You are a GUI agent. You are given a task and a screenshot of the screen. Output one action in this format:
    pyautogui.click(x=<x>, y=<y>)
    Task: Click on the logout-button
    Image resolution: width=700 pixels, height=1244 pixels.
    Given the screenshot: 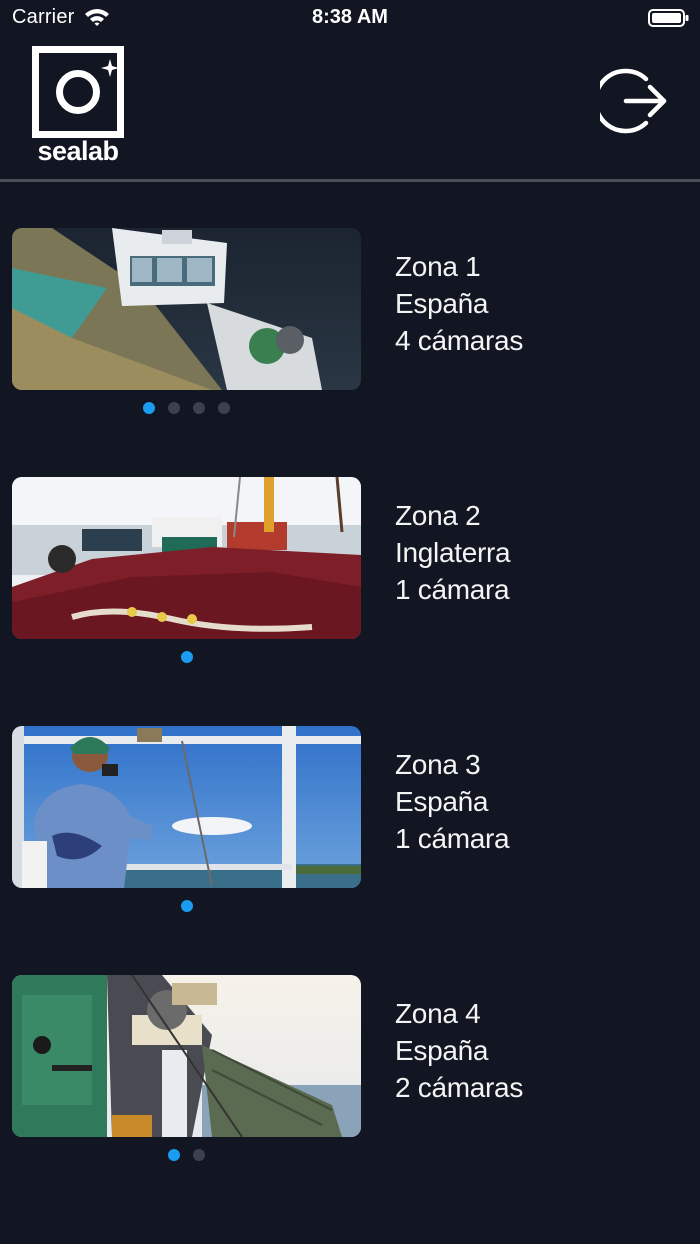 What is the action you would take?
    pyautogui.click(x=631, y=101)
    